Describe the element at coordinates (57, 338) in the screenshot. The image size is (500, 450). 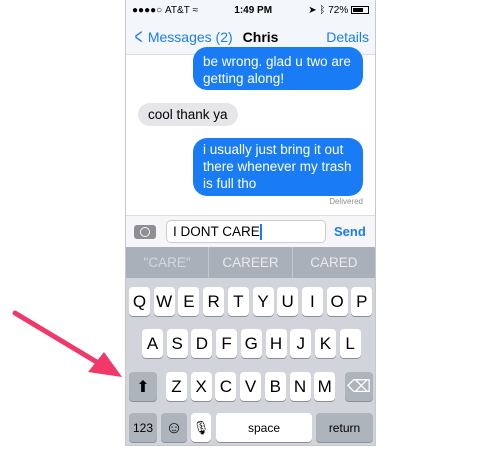
I see `arrow-shaft` at that location.